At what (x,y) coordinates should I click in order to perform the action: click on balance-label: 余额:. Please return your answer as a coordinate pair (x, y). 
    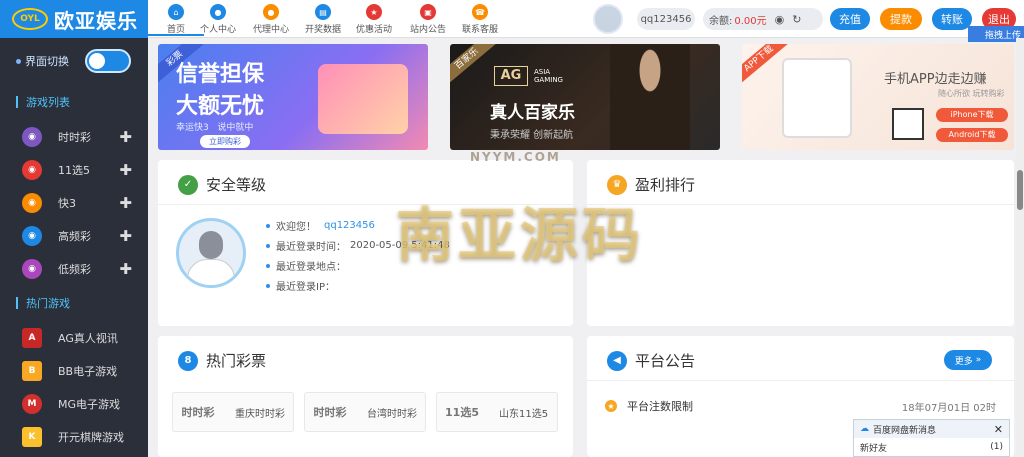
    Looking at the image, I should click on (721, 21).